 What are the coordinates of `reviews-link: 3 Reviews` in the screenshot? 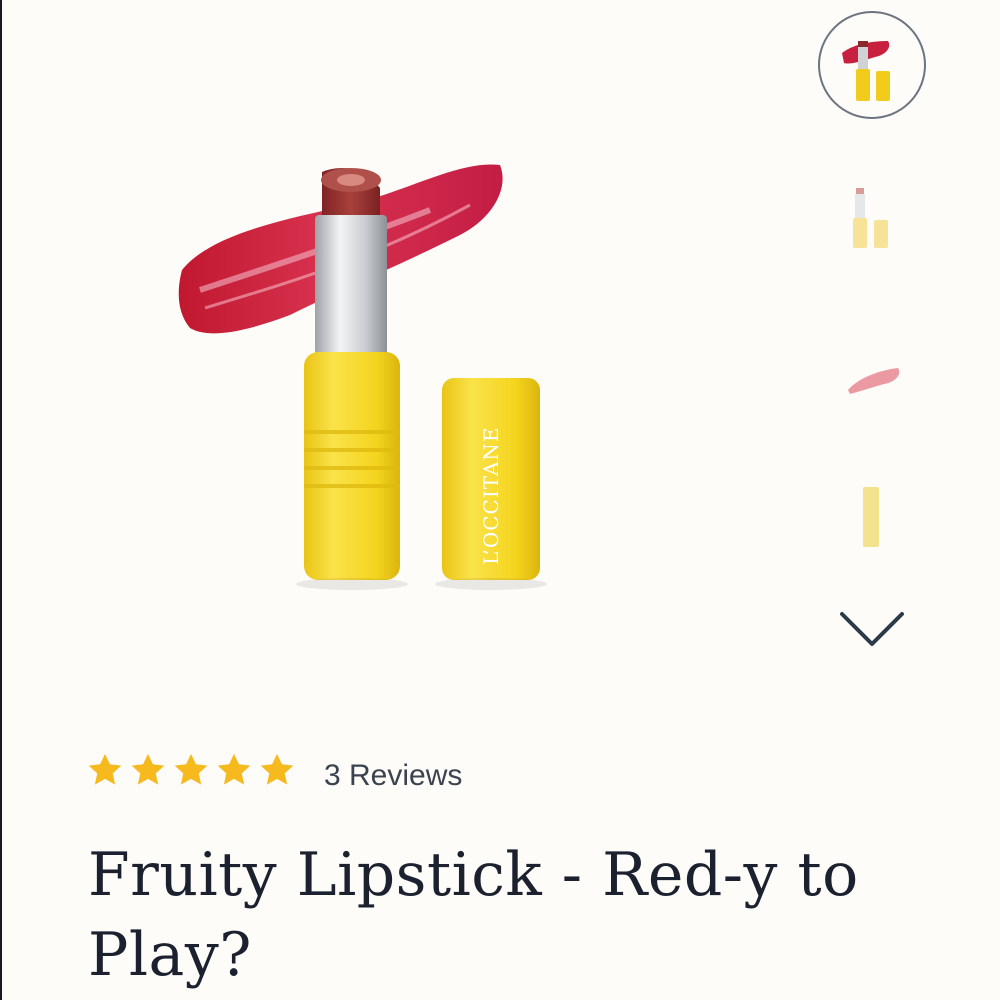 It's located at (393, 776).